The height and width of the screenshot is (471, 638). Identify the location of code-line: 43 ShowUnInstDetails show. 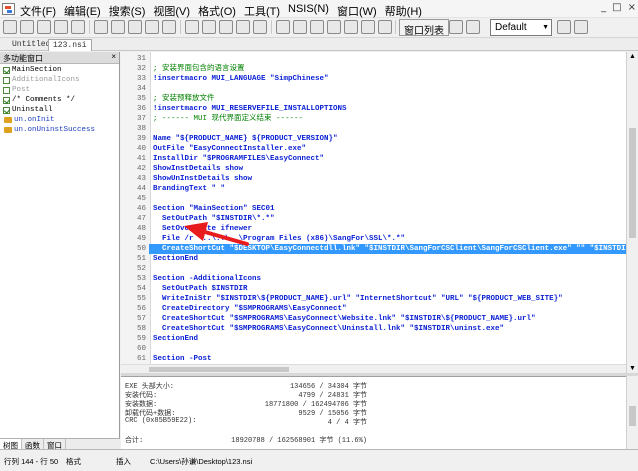
(373, 179).